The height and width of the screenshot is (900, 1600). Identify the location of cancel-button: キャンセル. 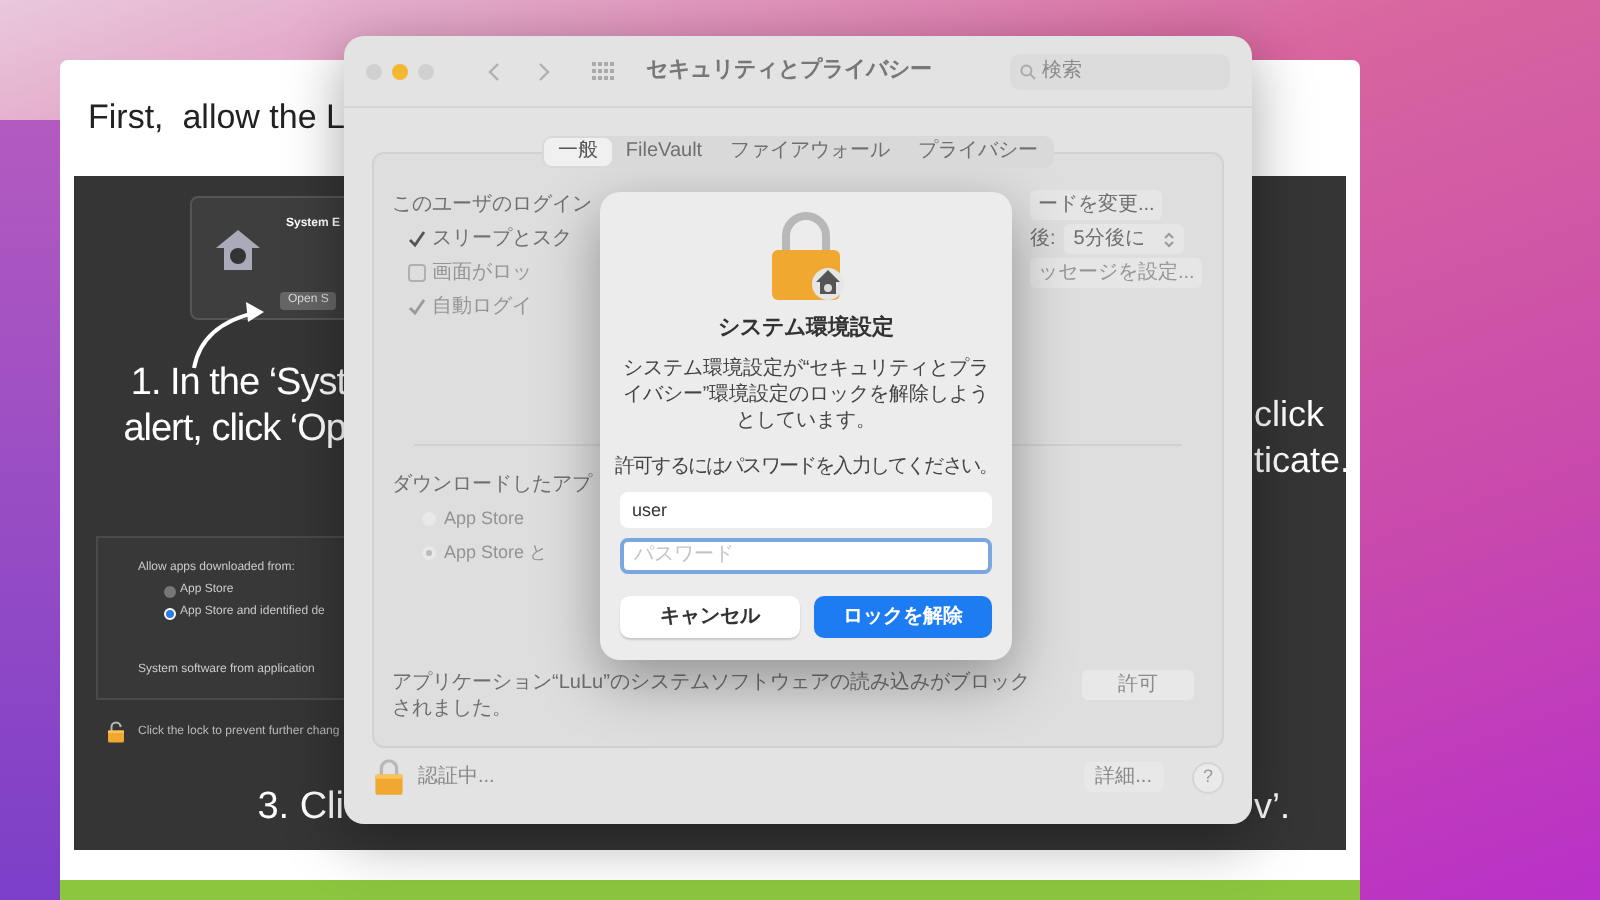
(709, 616).